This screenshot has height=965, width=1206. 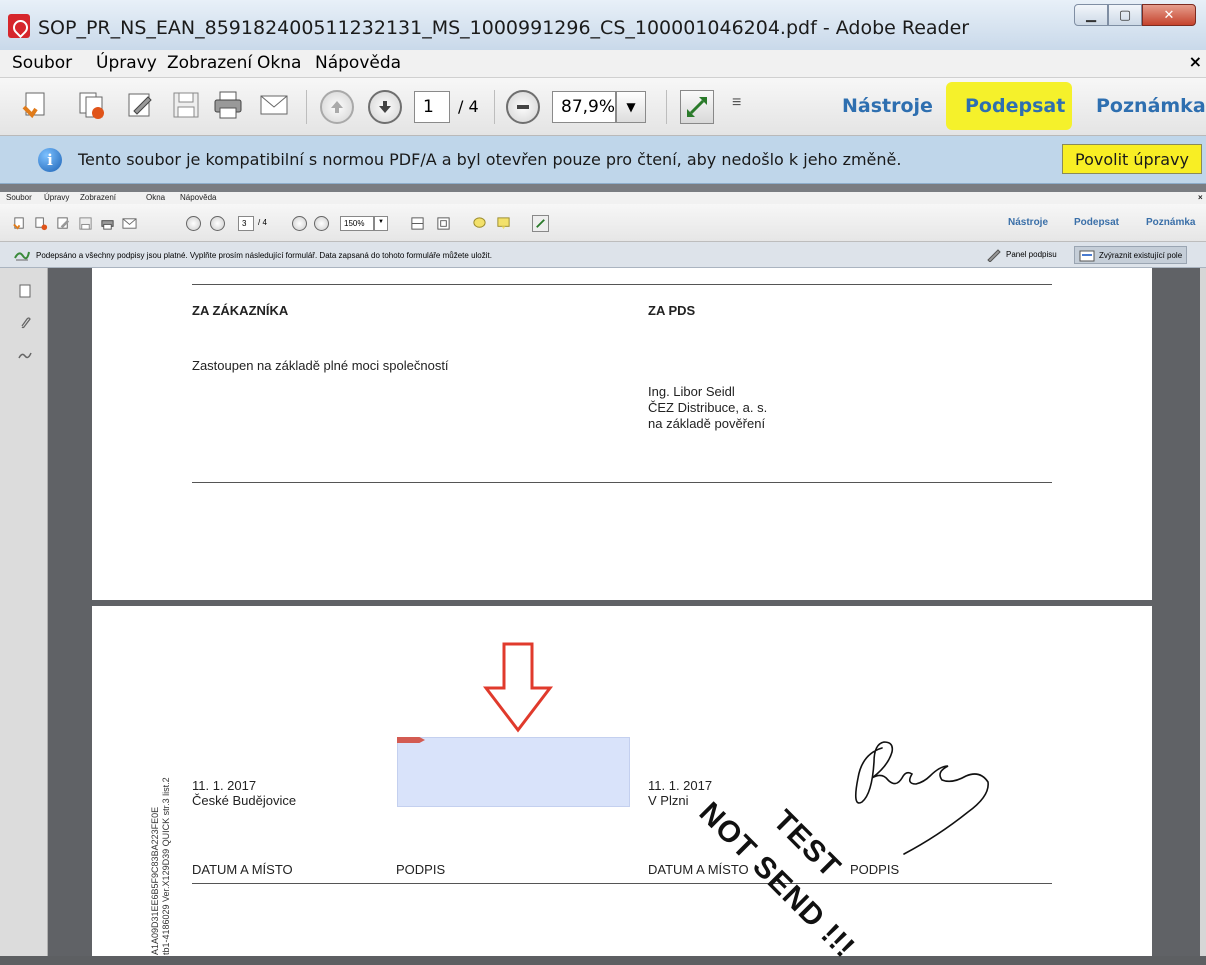 I want to click on side-code-line1: A1A09D31EE6B5F9C83BA223FE0E, so click(x=155, y=880).